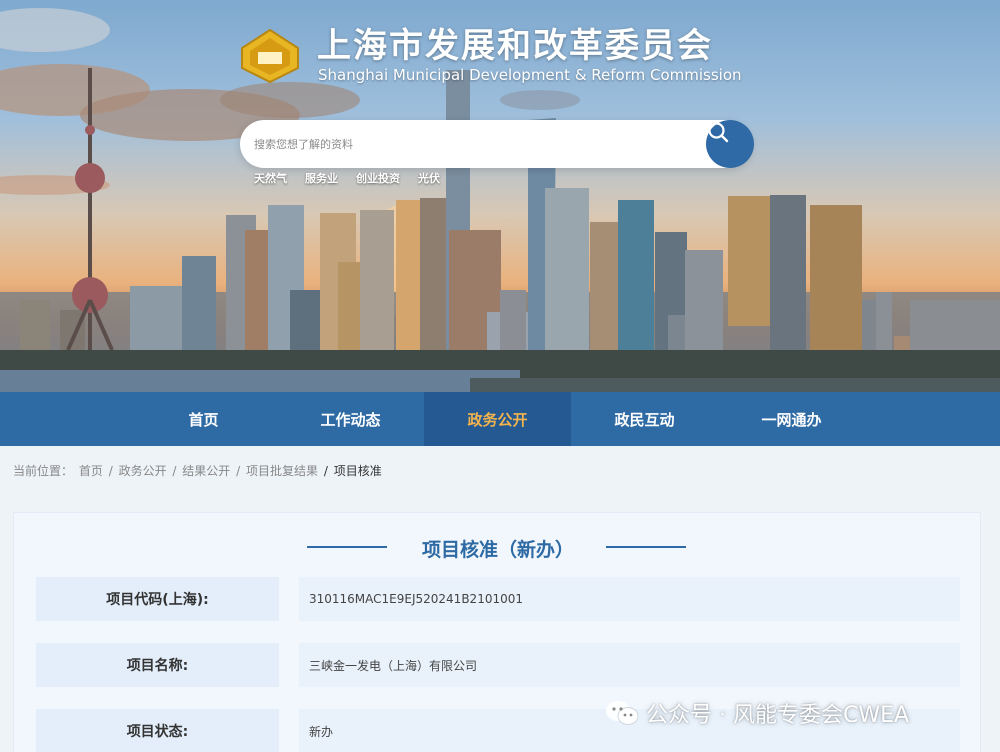 The image size is (1000, 752). Describe the element at coordinates (378, 178) in the screenshot. I see `hot-word-link: 创业投资` at that location.